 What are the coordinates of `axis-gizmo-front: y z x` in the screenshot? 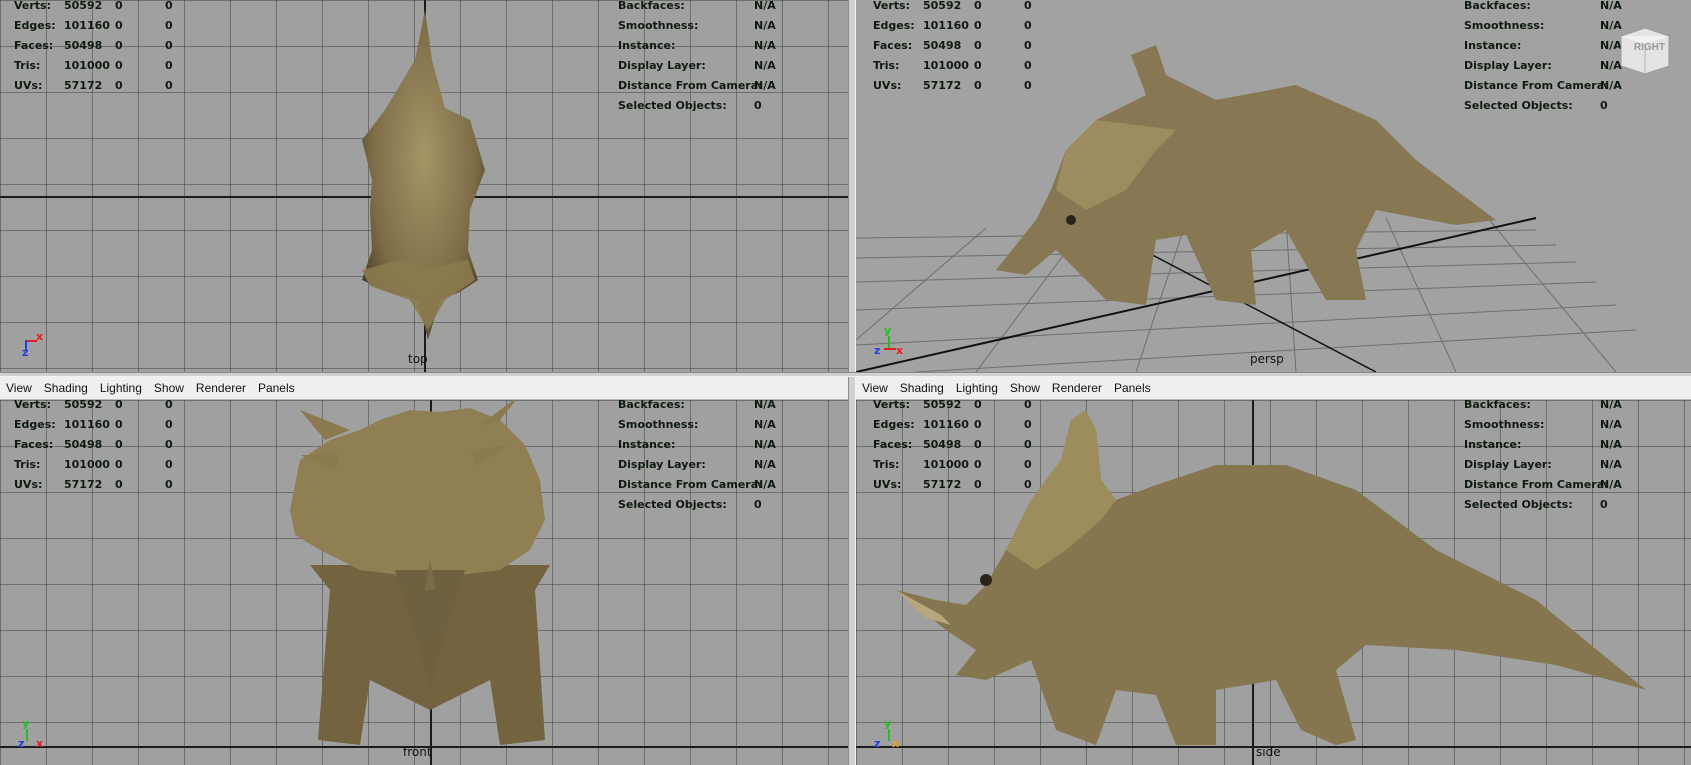 It's located at (33, 735).